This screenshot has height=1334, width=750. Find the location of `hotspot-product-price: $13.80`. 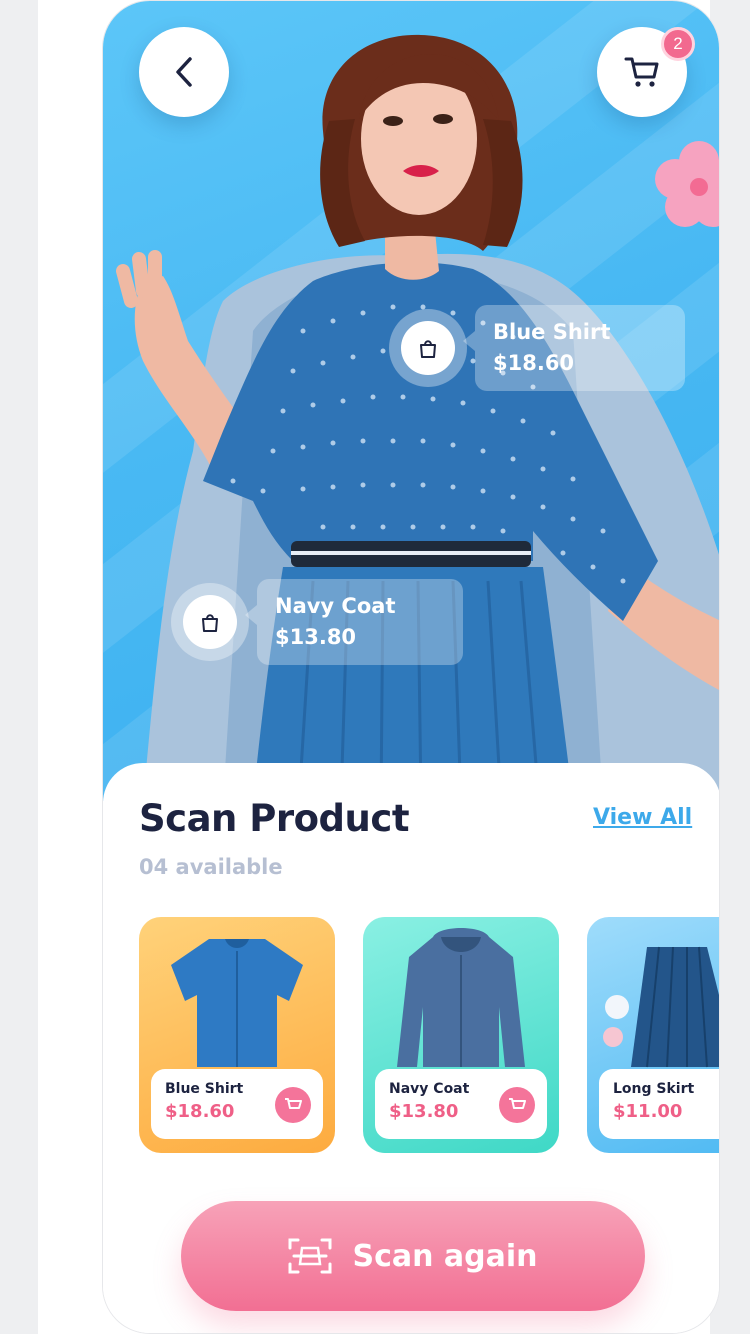

hotspot-product-price: $13.80 is located at coordinates (316, 637).